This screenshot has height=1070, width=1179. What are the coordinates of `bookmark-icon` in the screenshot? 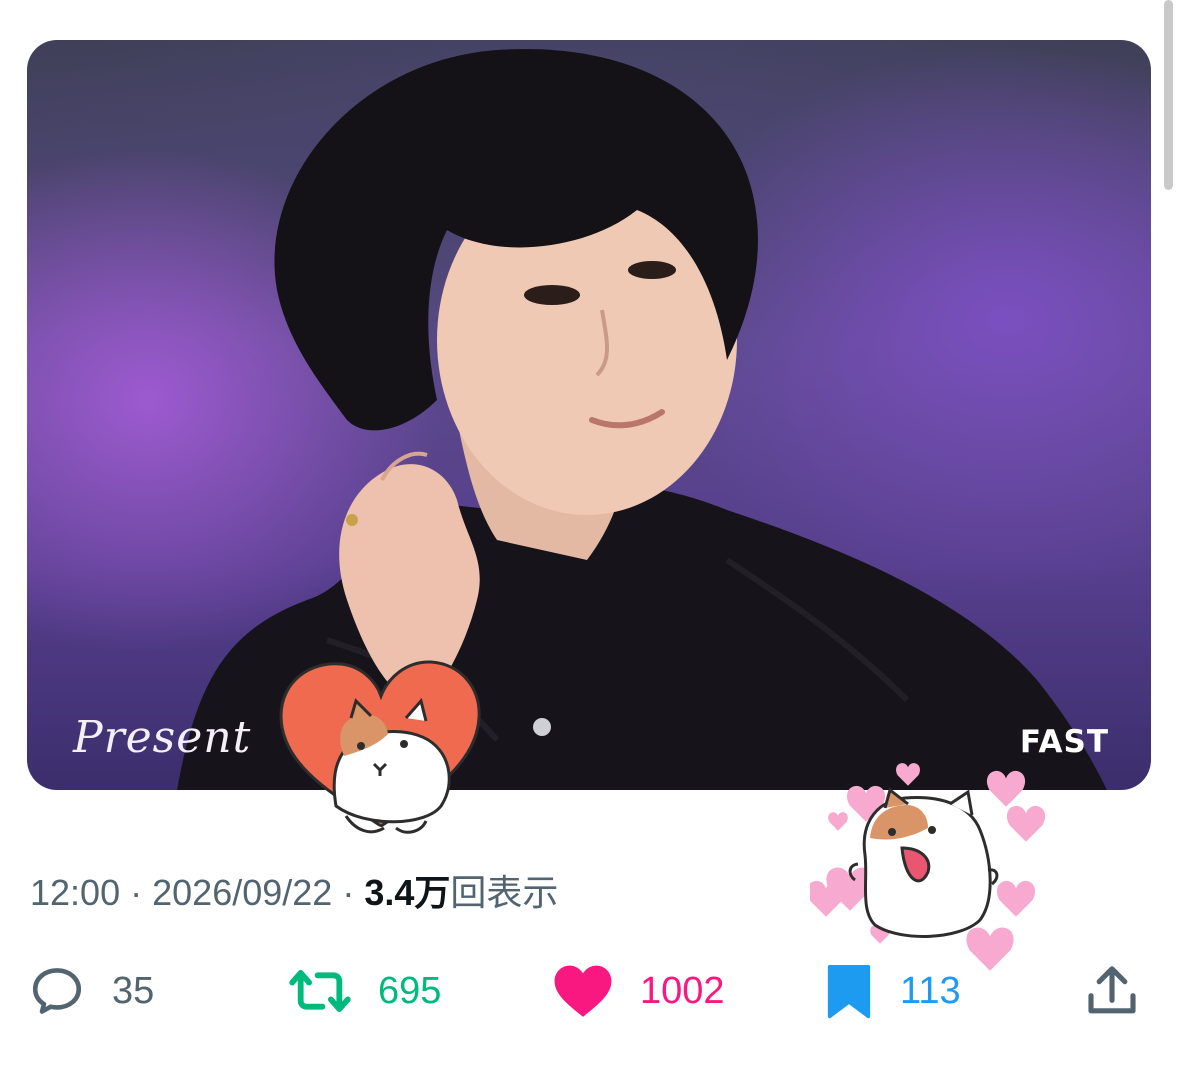 It's located at (849, 992).